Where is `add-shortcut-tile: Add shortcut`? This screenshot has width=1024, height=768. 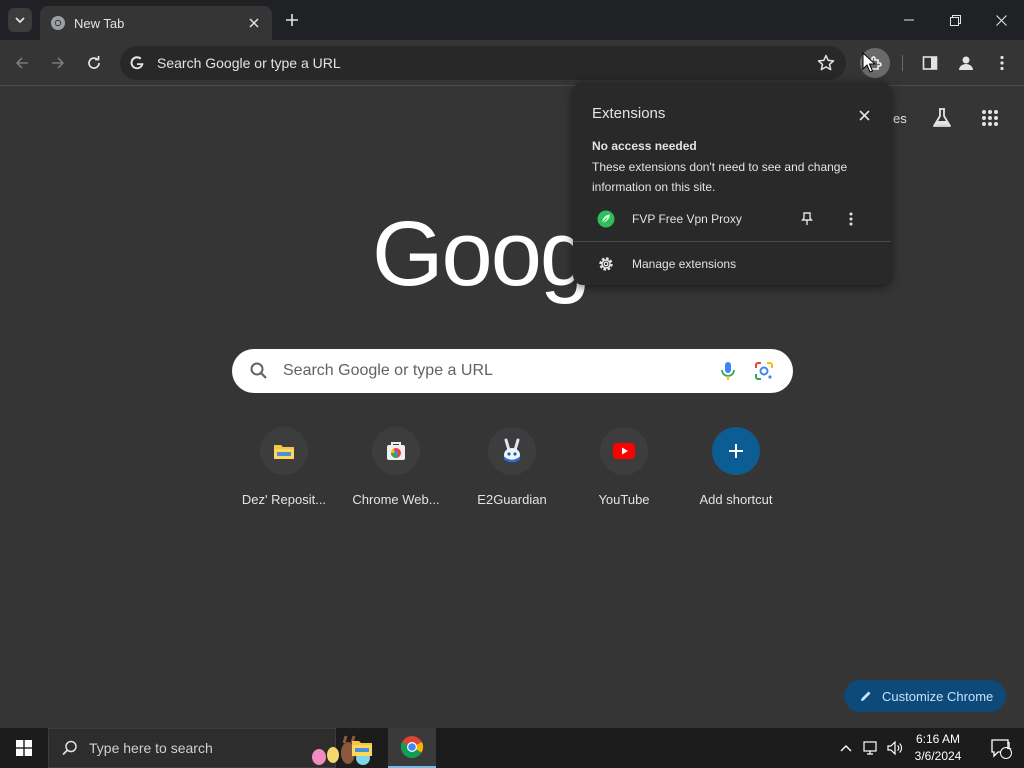
add-shortcut-tile: Add shortcut is located at coordinates (736, 472).